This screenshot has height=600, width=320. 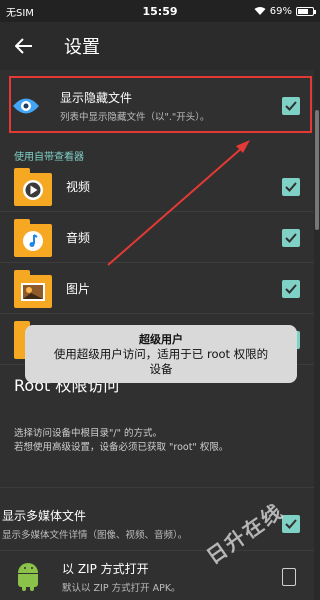 I want to click on tooltip-body-line1: 使用超级用户访问，适用于已 root 权限的, so click(x=161, y=354).